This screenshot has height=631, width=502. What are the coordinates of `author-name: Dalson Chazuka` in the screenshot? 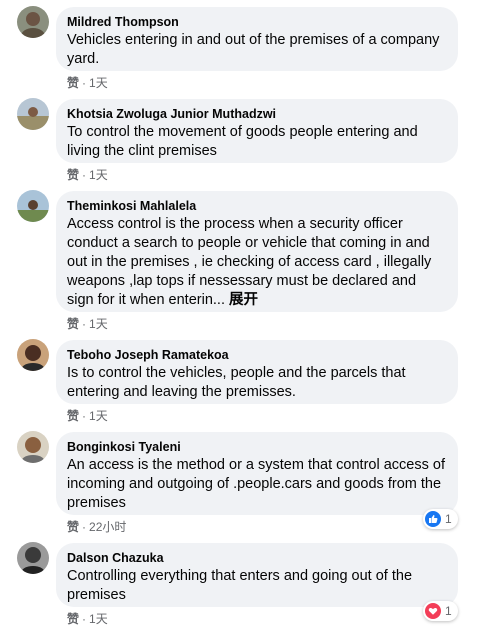 It's located at (256, 558).